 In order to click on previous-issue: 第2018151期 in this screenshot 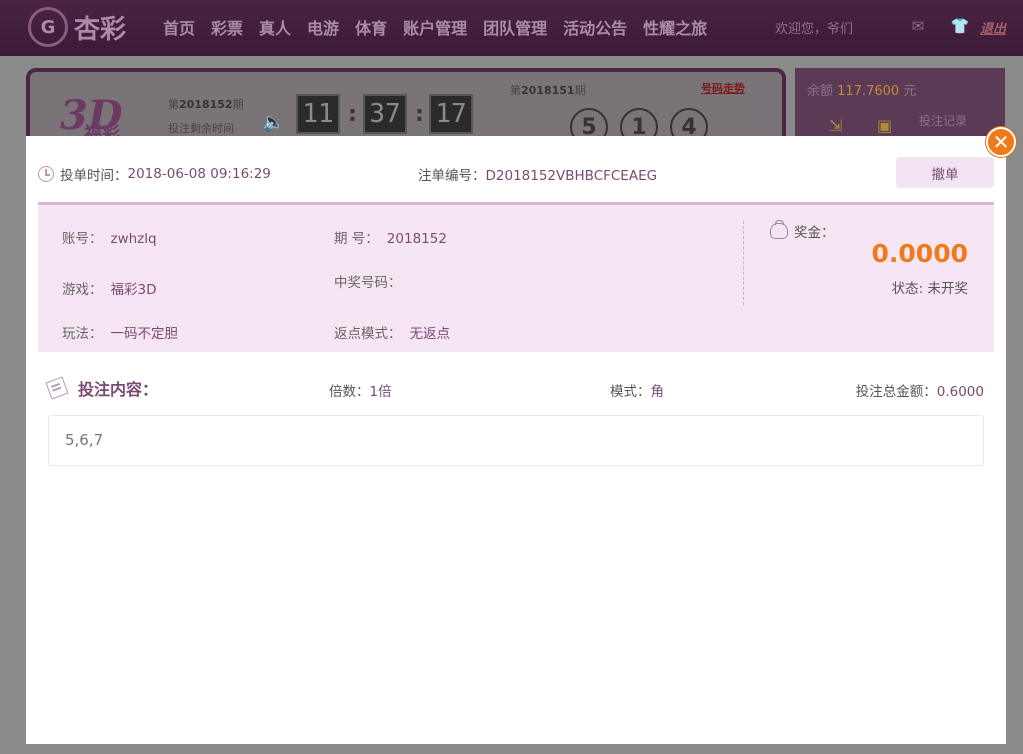, I will do `click(548, 90)`.